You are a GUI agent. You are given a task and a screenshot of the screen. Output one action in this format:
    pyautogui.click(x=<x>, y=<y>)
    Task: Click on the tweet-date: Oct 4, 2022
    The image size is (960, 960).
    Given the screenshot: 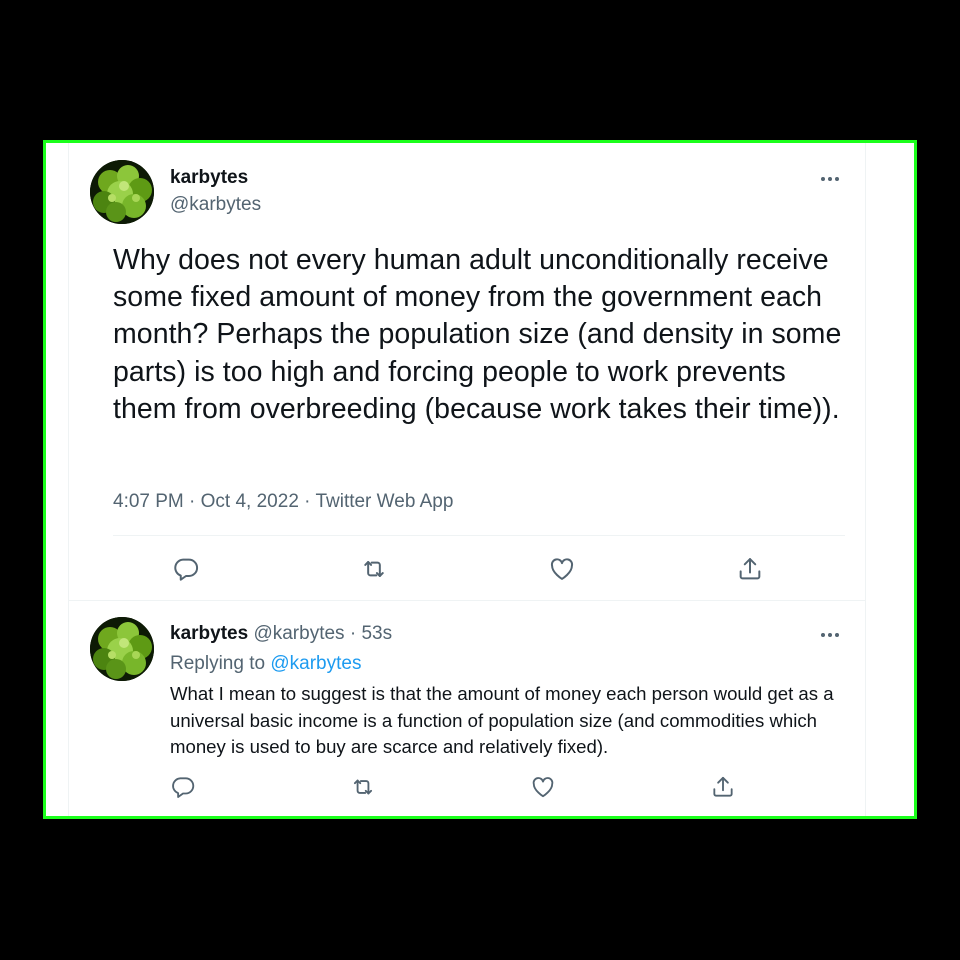 What is the action you would take?
    pyautogui.click(x=250, y=501)
    